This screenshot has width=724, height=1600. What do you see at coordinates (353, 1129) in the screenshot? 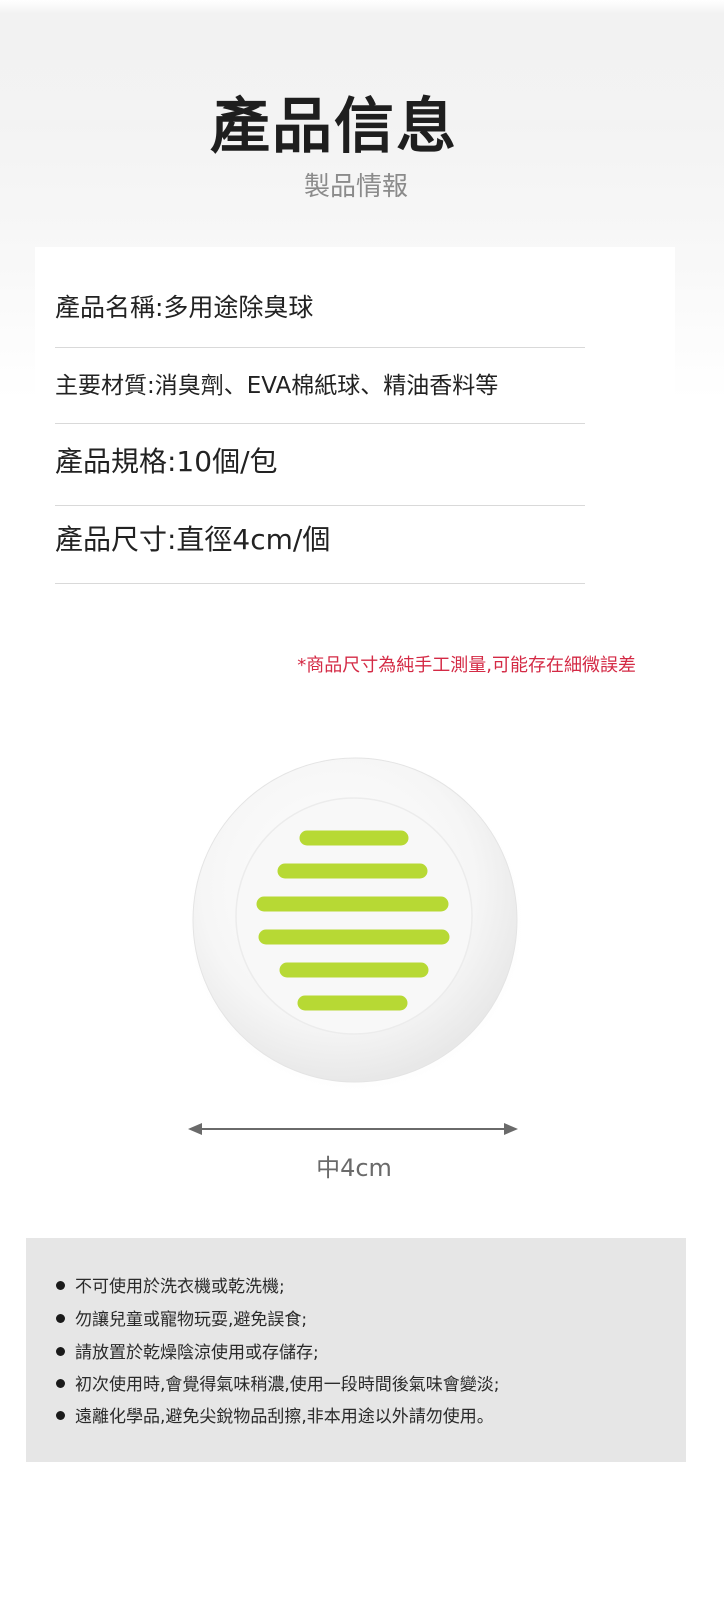
I see `size-arrow` at bounding box center [353, 1129].